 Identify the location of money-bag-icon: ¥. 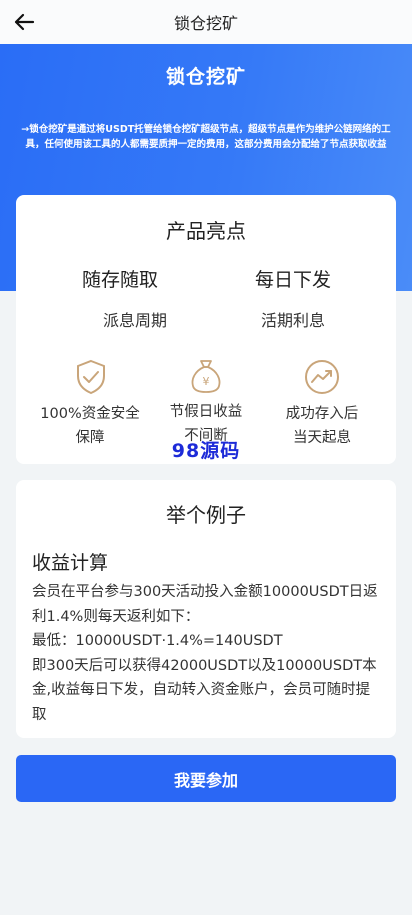
(206, 376).